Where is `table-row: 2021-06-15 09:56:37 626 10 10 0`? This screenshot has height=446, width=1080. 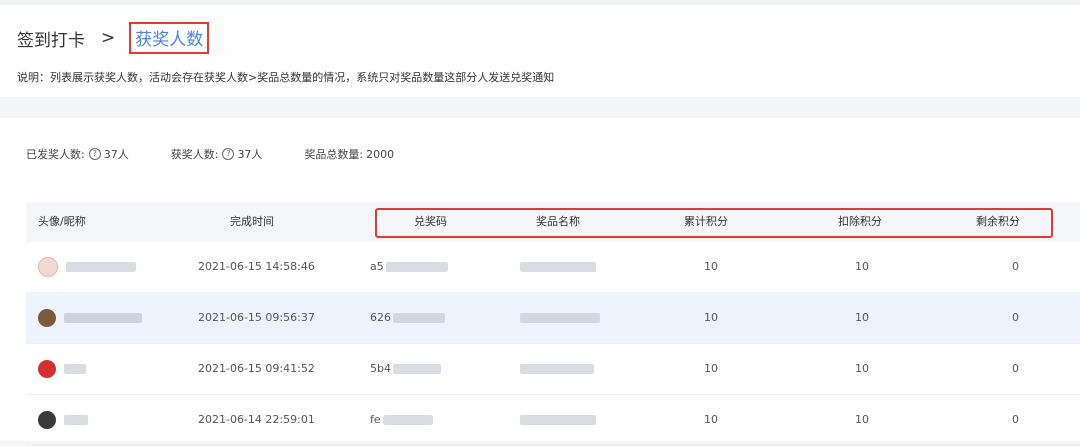
table-row: 2021-06-15 09:56:37 626 10 10 0 is located at coordinates (553, 318).